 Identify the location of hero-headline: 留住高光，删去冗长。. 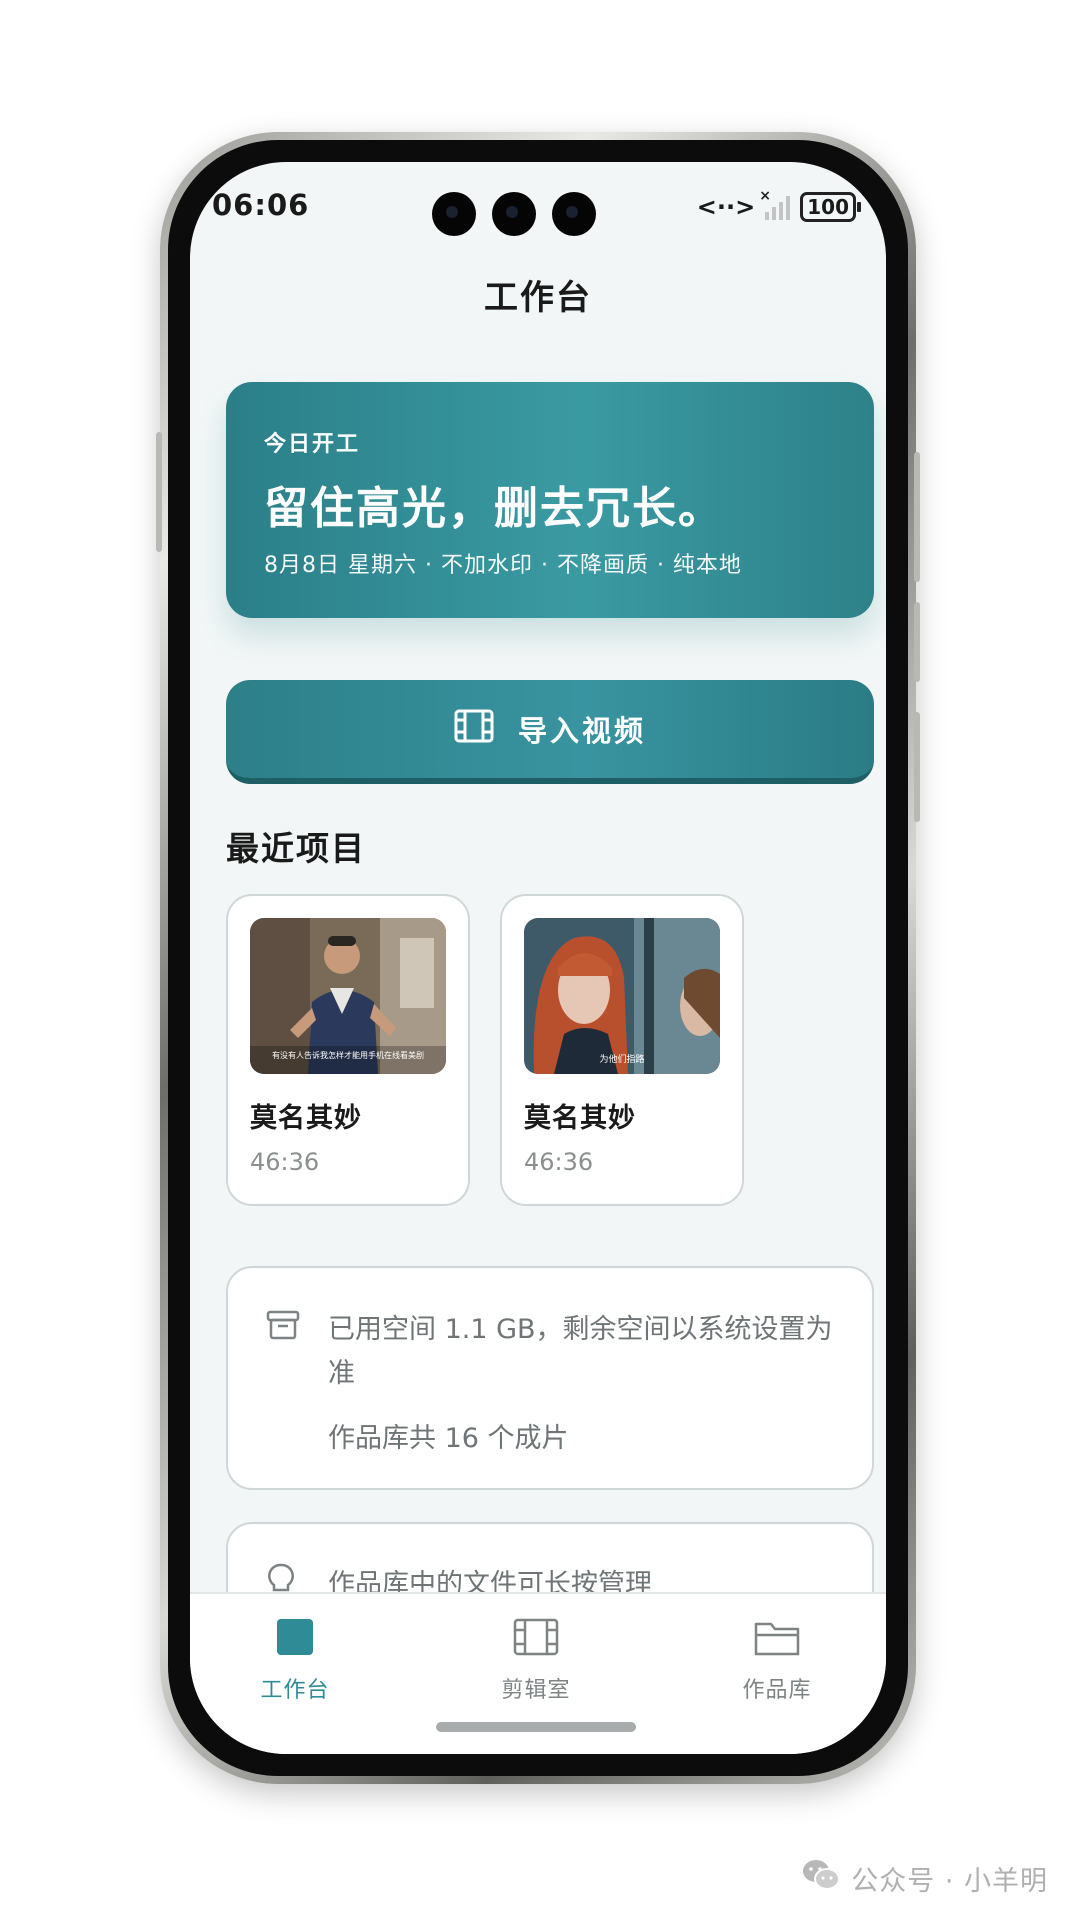
(494, 508).